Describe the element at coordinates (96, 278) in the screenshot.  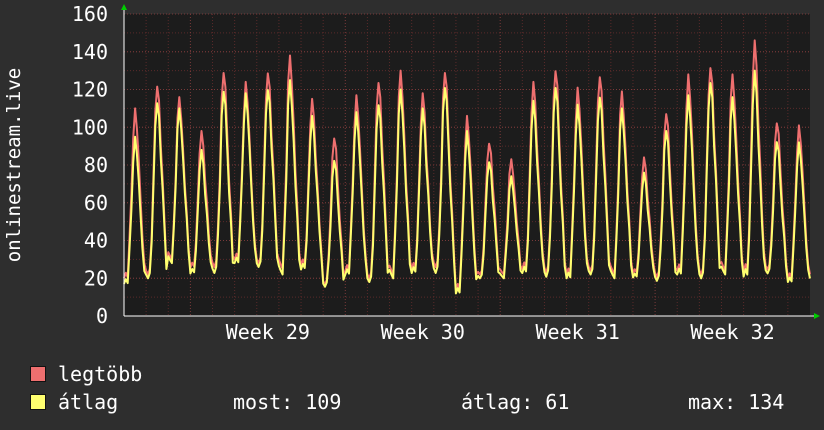
I see `y-tick-label: 20` at that location.